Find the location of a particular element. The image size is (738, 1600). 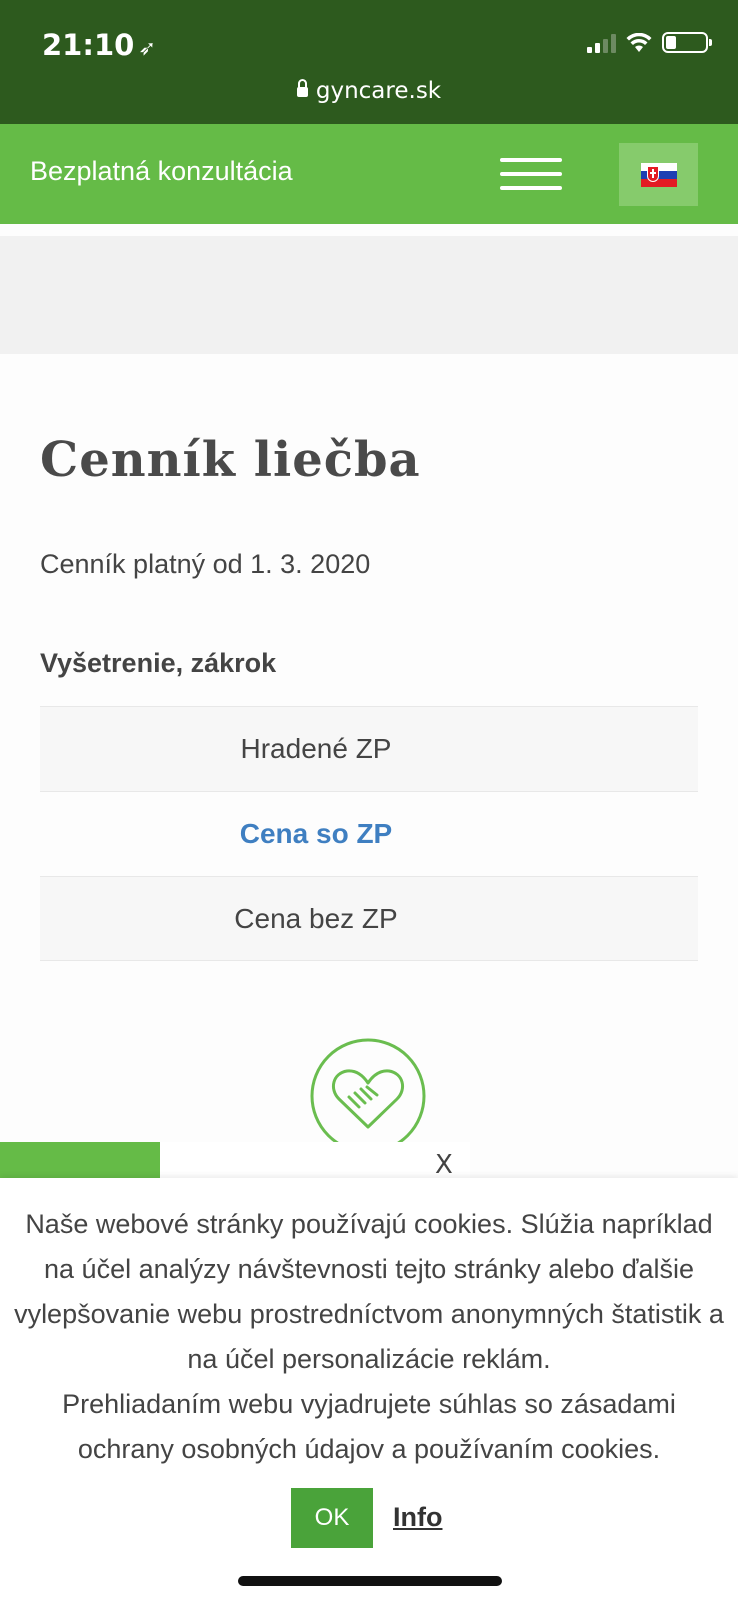

status-bar: 21:10 ➶ gyncare.sk is located at coordinates (369, 62).